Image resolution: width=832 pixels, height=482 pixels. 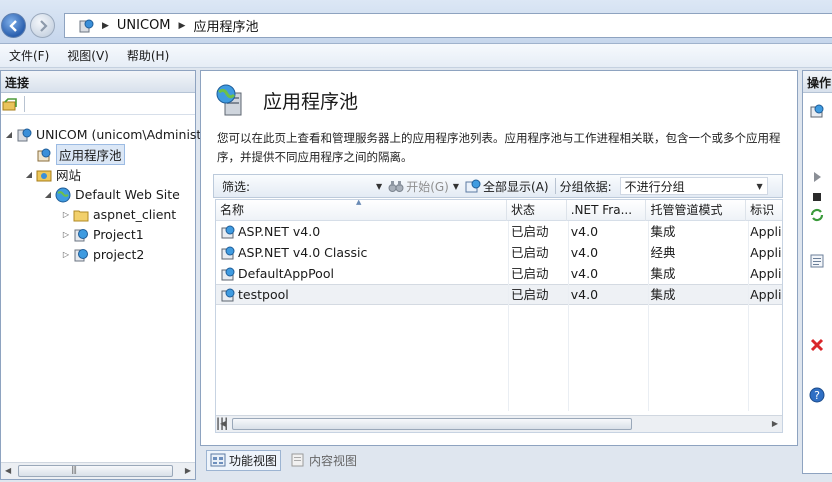 I want to click on back-button, so click(x=13, y=25).